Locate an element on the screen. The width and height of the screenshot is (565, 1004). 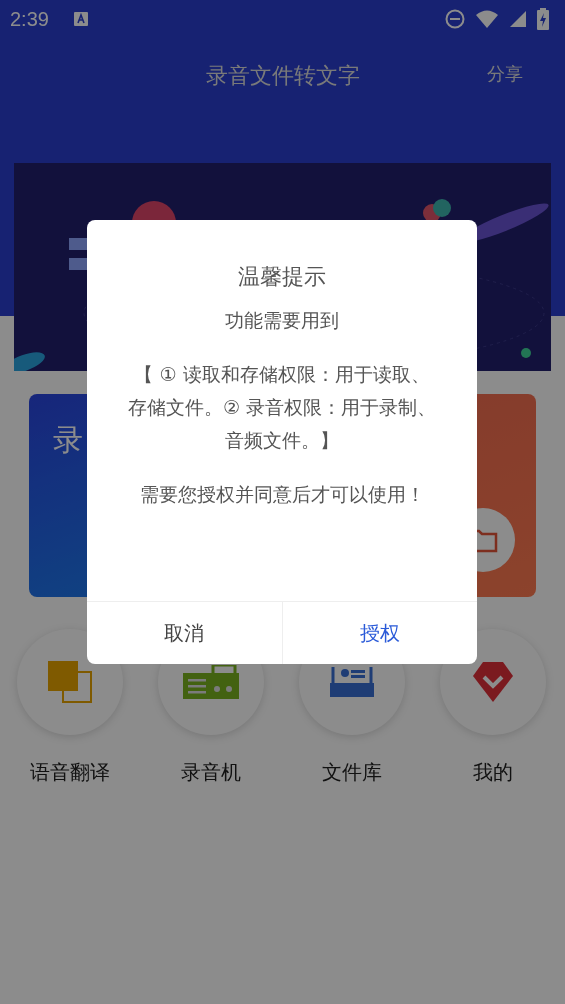
shortcut-label: 文件库 is located at coordinates (352, 772).